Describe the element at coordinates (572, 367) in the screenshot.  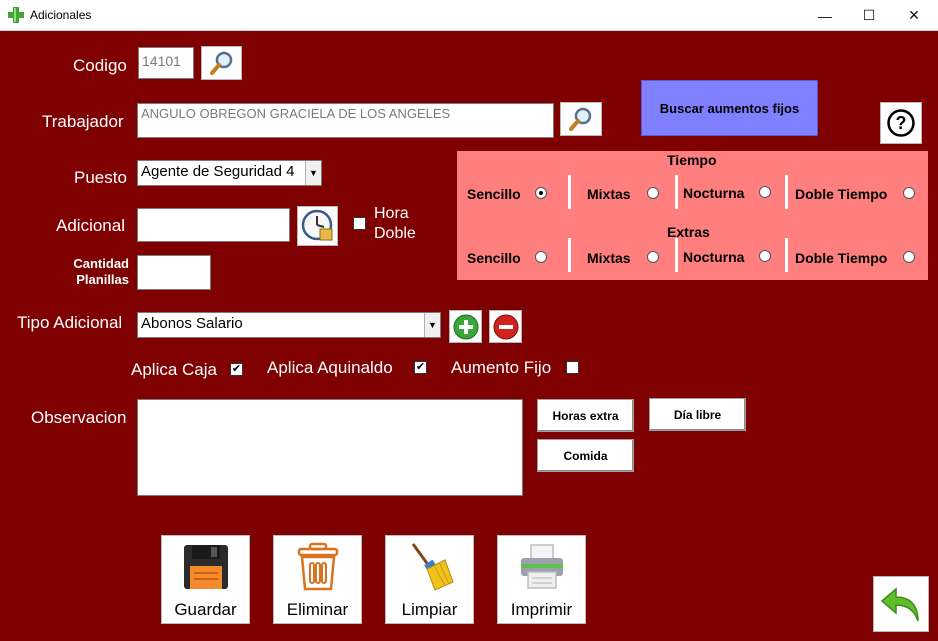
I see `aumento-fijo-checkbox` at that location.